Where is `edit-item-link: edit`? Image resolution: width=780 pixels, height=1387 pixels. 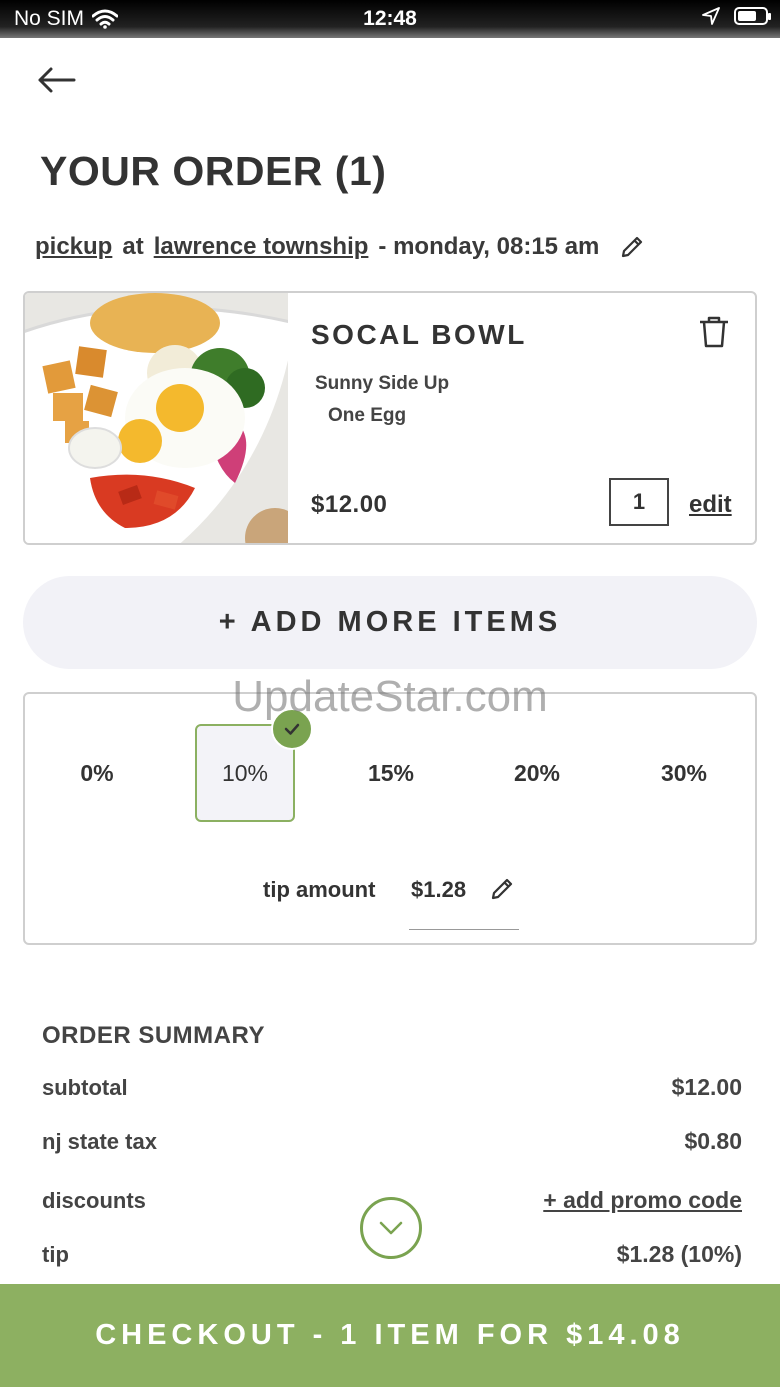 edit-item-link: edit is located at coordinates (710, 505).